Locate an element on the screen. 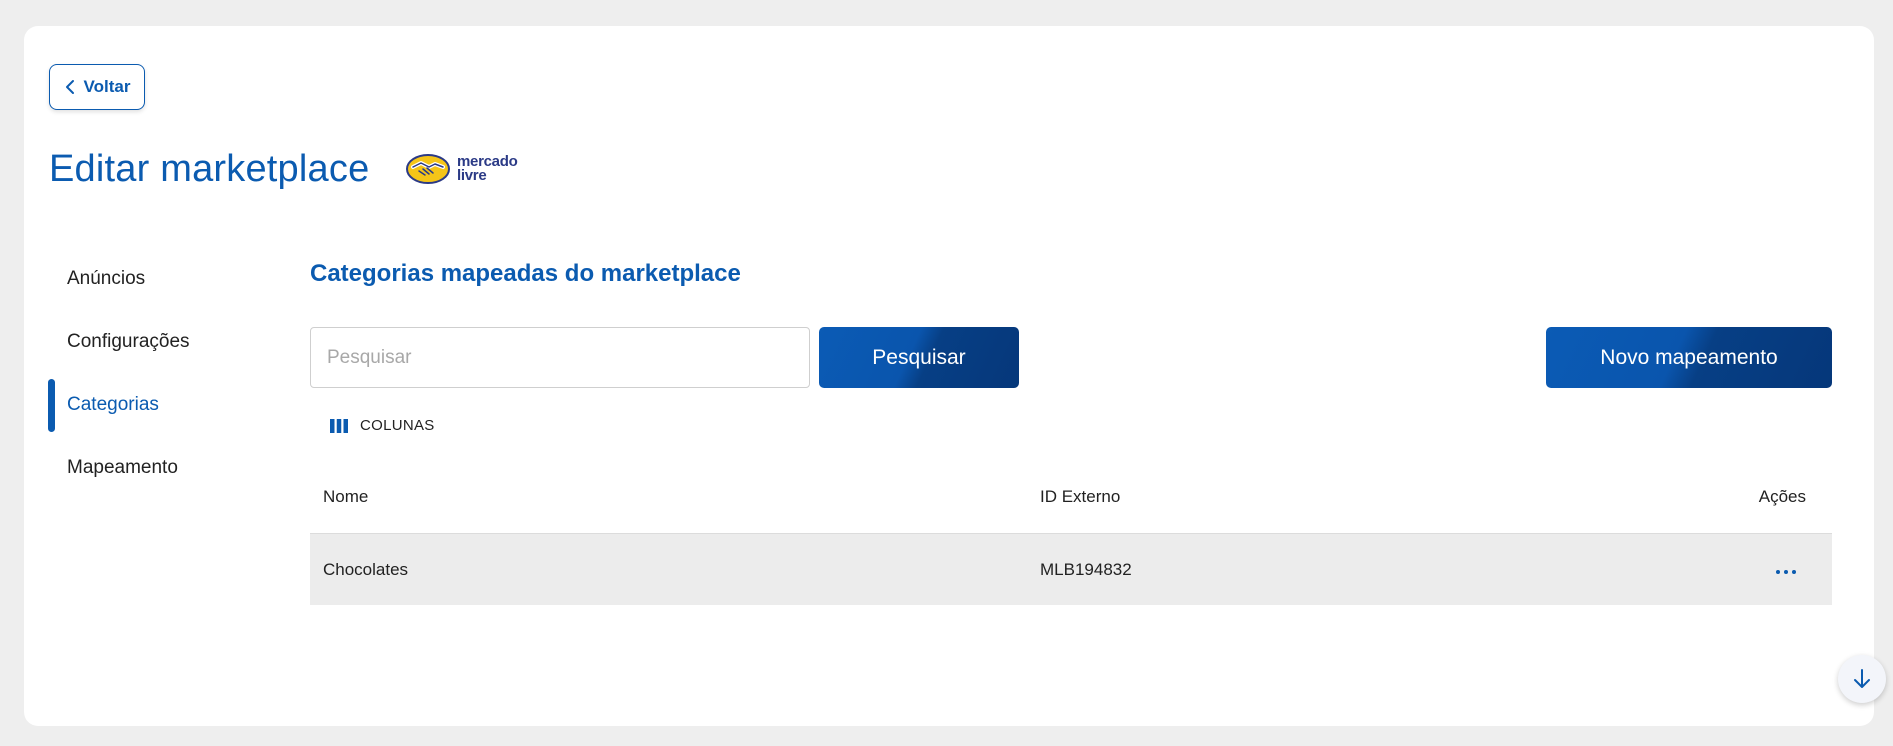 Image resolution: width=1893 pixels, height=746 pixels. sidebar-item-configuracoes: Configurações is located at coordinates (163, 341).